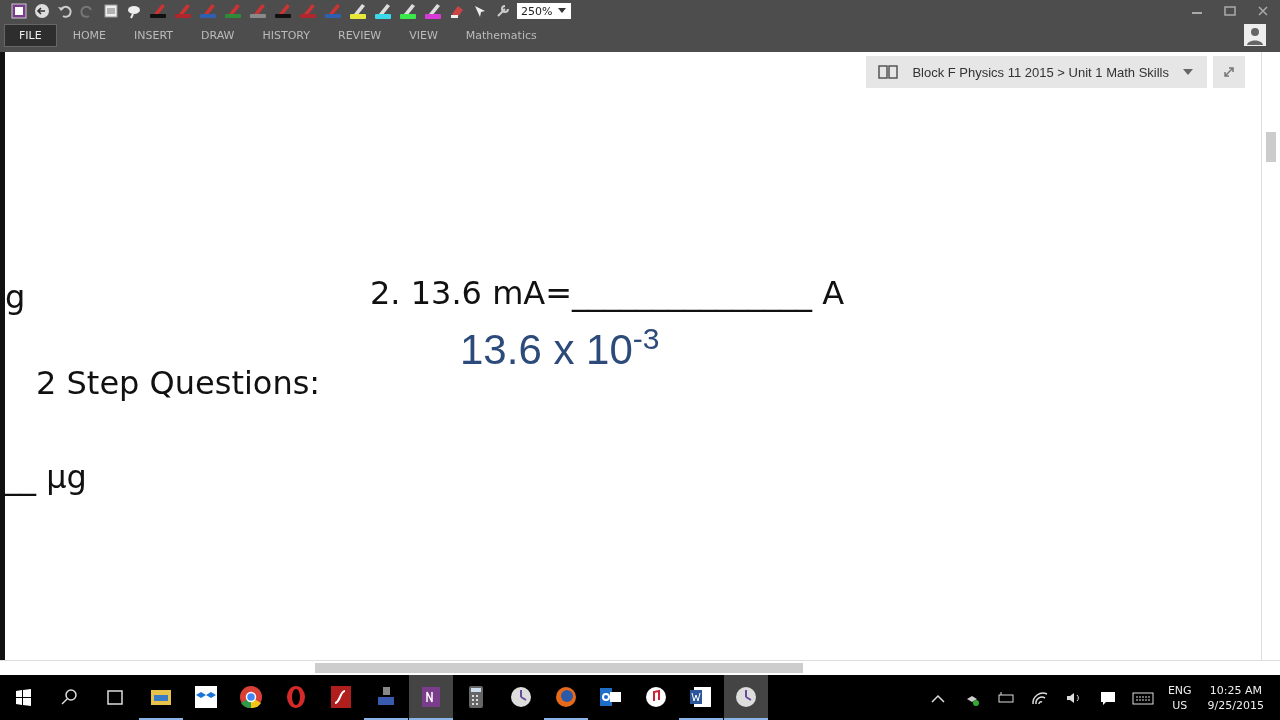 The image size is (1280, 720). What do you see at coordinates (218, 35) in the screenshot?
I see `ribbon-tab: DRAW` at bounding box center [218, 35].